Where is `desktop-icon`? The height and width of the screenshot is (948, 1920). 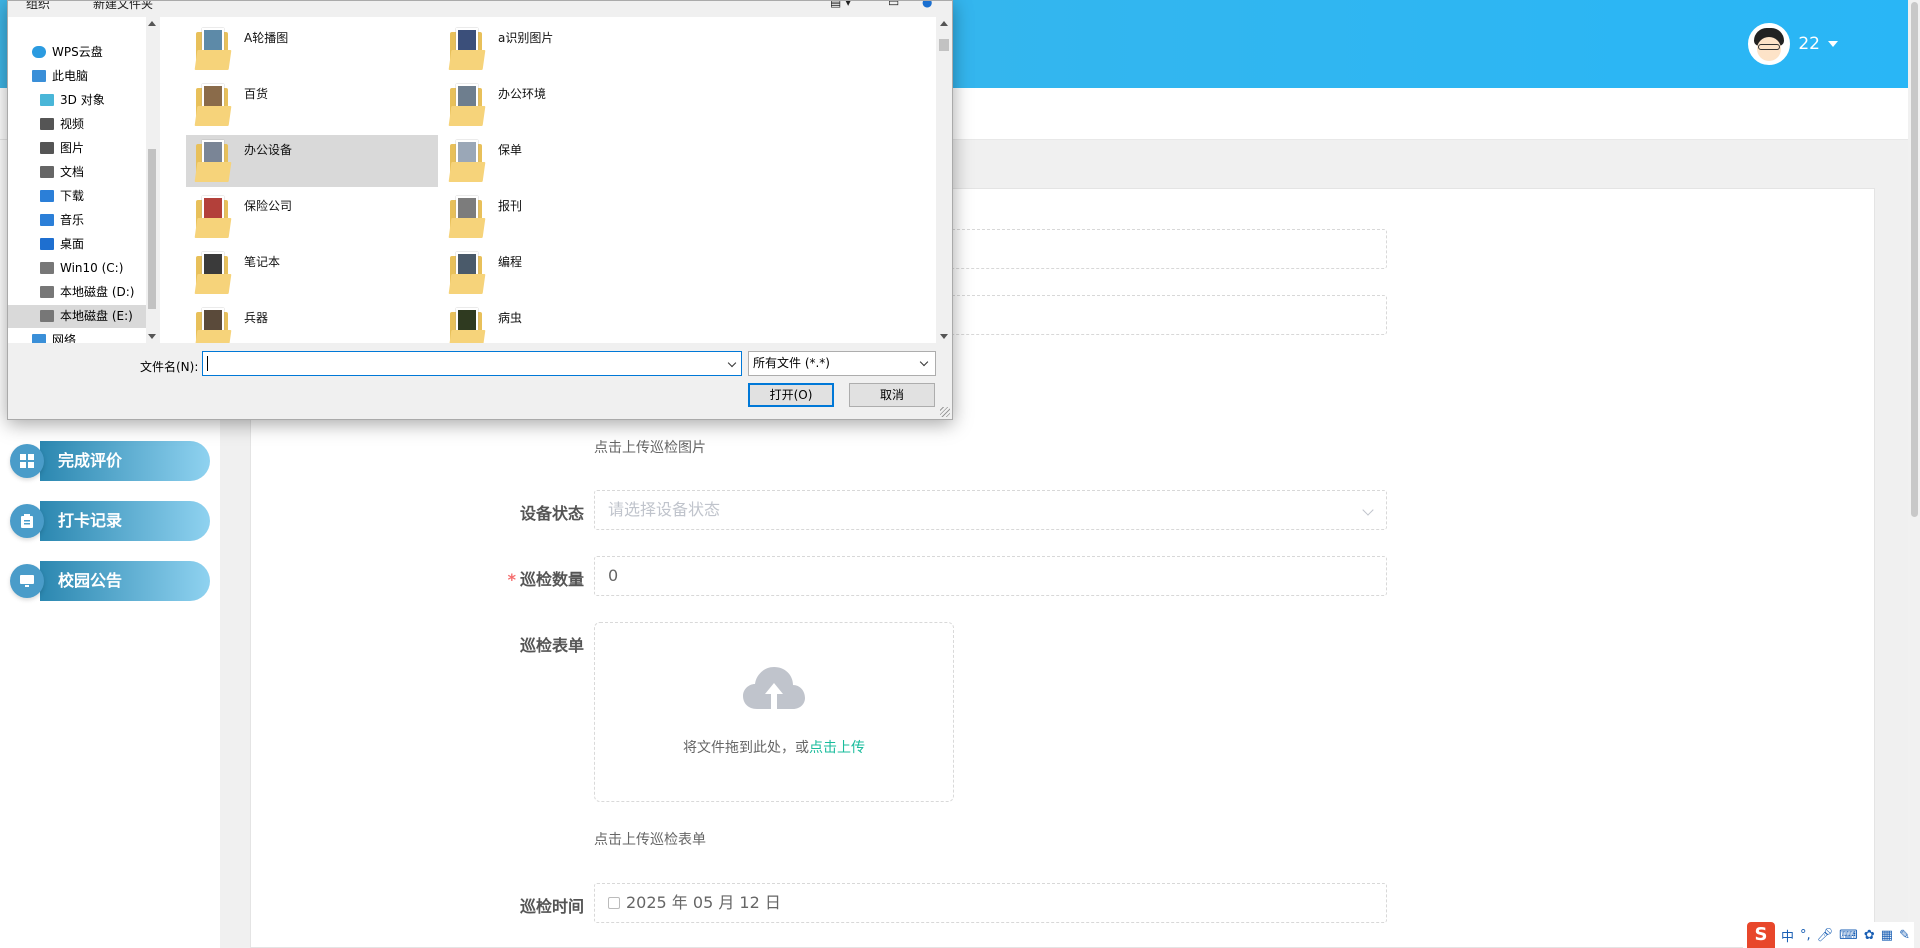
desktop-icon is located at coordinates (47, 244).